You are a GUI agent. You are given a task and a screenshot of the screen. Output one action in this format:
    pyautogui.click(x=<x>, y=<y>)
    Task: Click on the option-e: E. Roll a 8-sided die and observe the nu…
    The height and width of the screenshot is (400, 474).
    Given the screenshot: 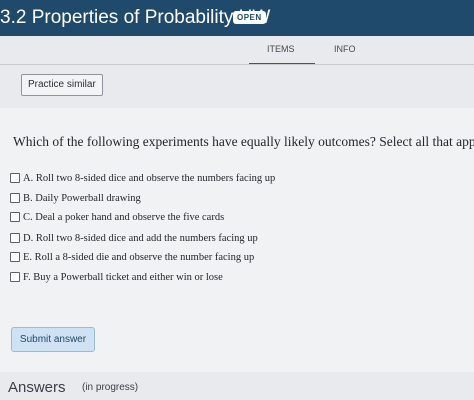 What is the action you would take?
    pyautogui.click(x=132, y=257)
    